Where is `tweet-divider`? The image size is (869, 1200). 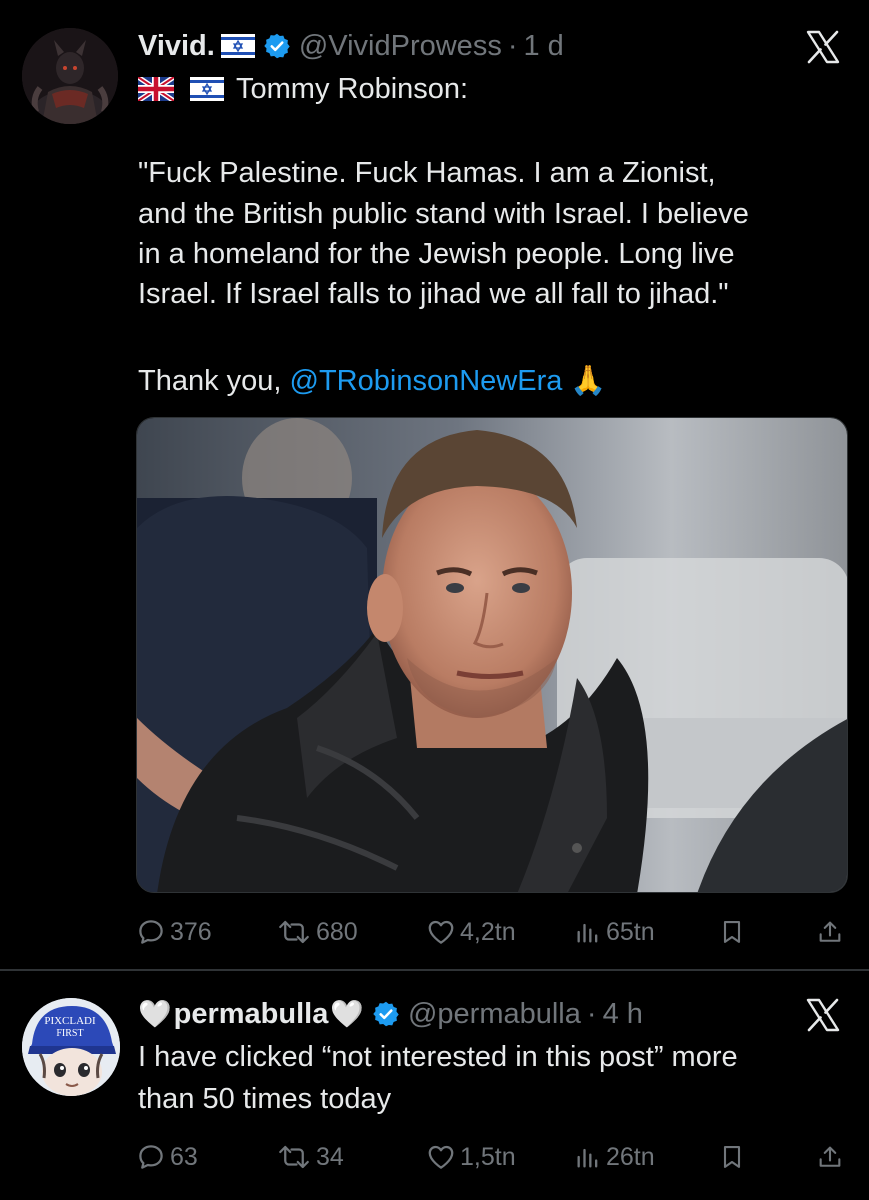
tweet-divider is located at coordinates (434, 970).